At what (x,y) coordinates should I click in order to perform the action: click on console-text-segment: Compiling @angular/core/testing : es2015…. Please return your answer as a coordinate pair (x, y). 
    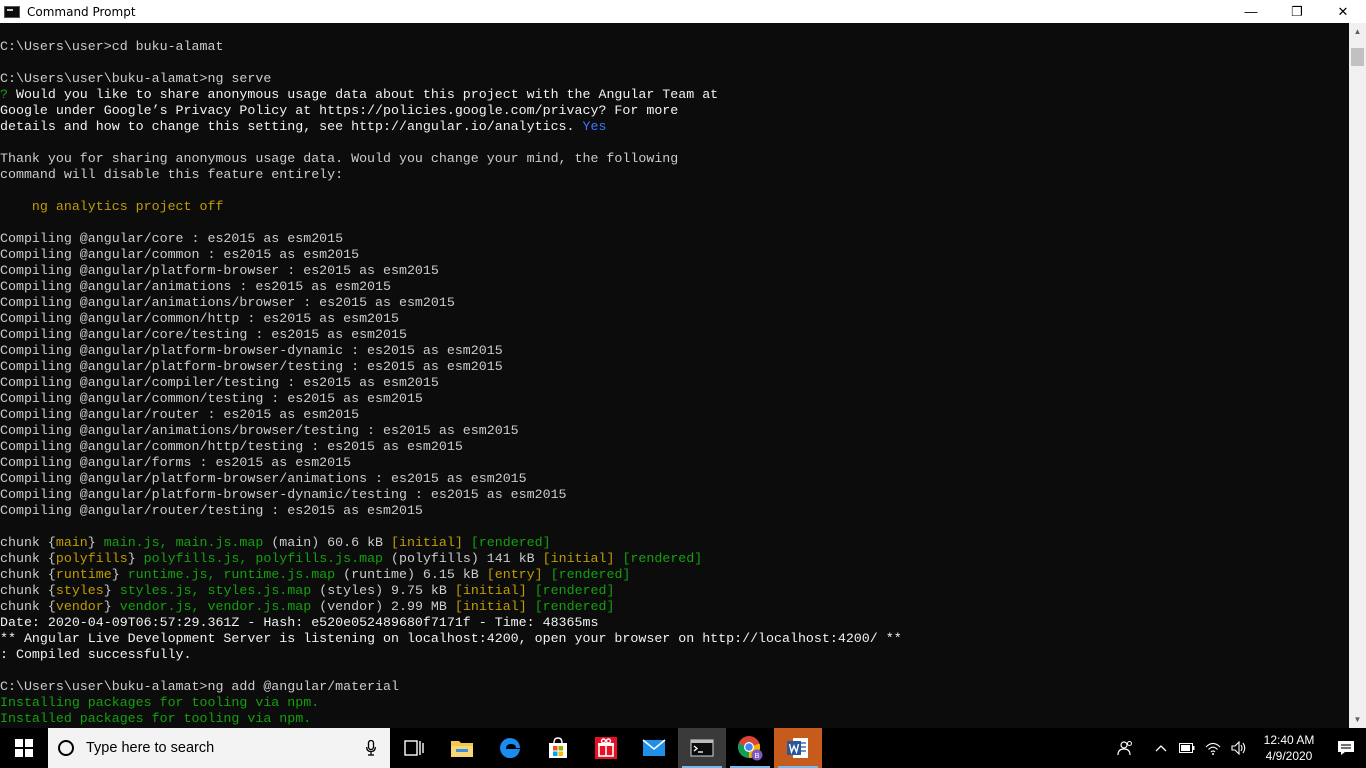
    Looking at the image, I should click on (203, 334).